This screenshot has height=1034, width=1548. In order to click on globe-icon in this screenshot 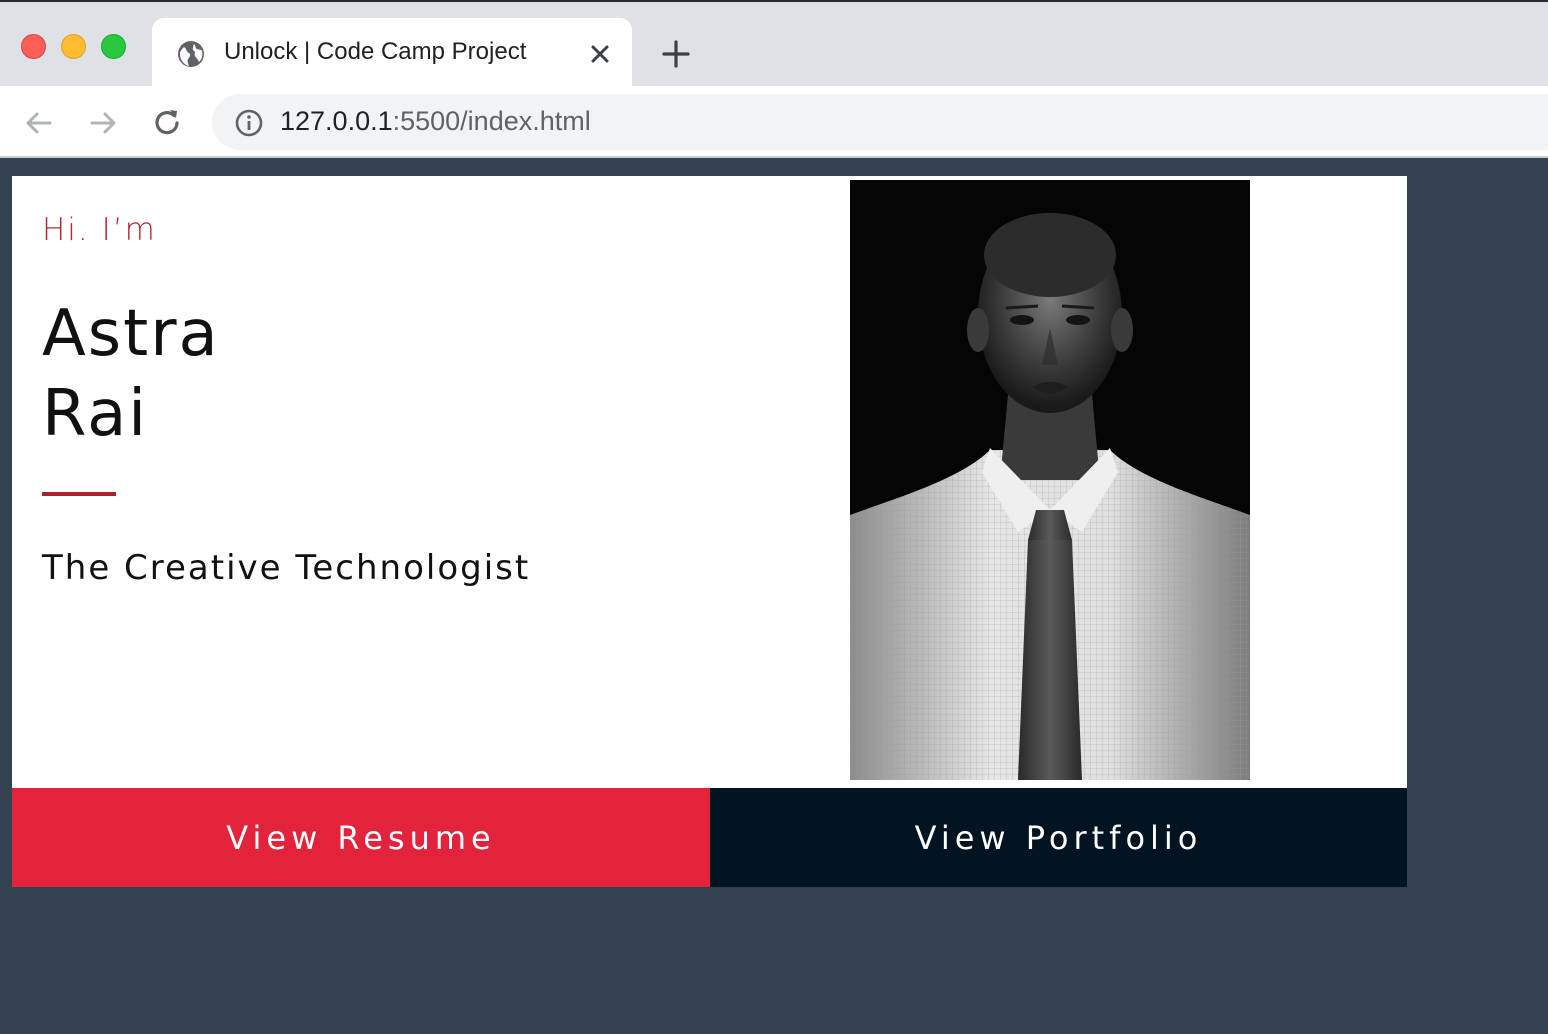, I will do `click(191, 54)`.